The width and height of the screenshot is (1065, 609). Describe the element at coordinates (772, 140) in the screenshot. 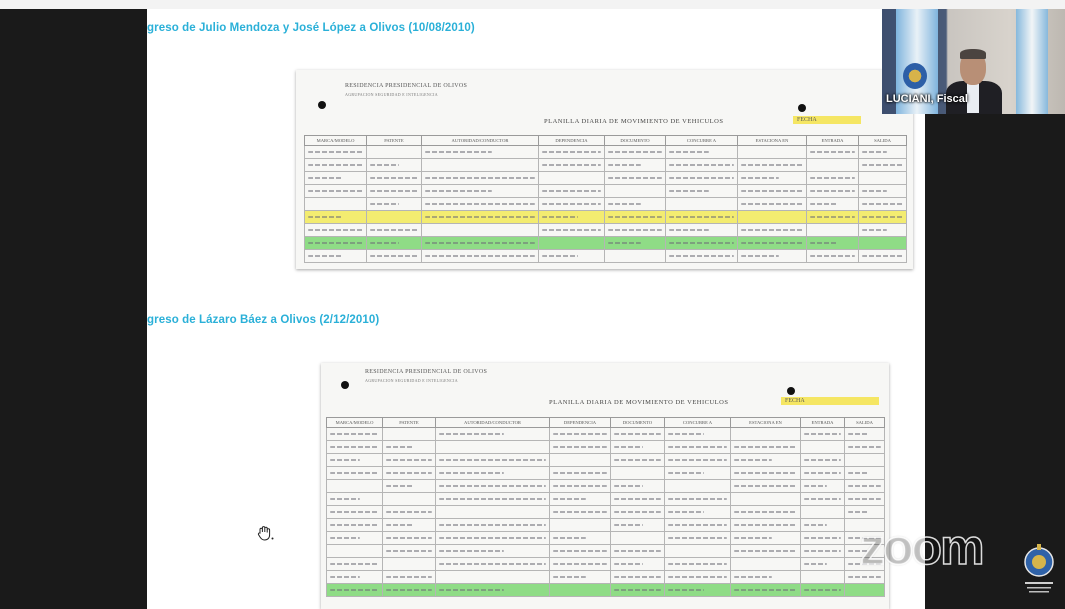

I see `col-header: ESTACIONA EN` at that location.